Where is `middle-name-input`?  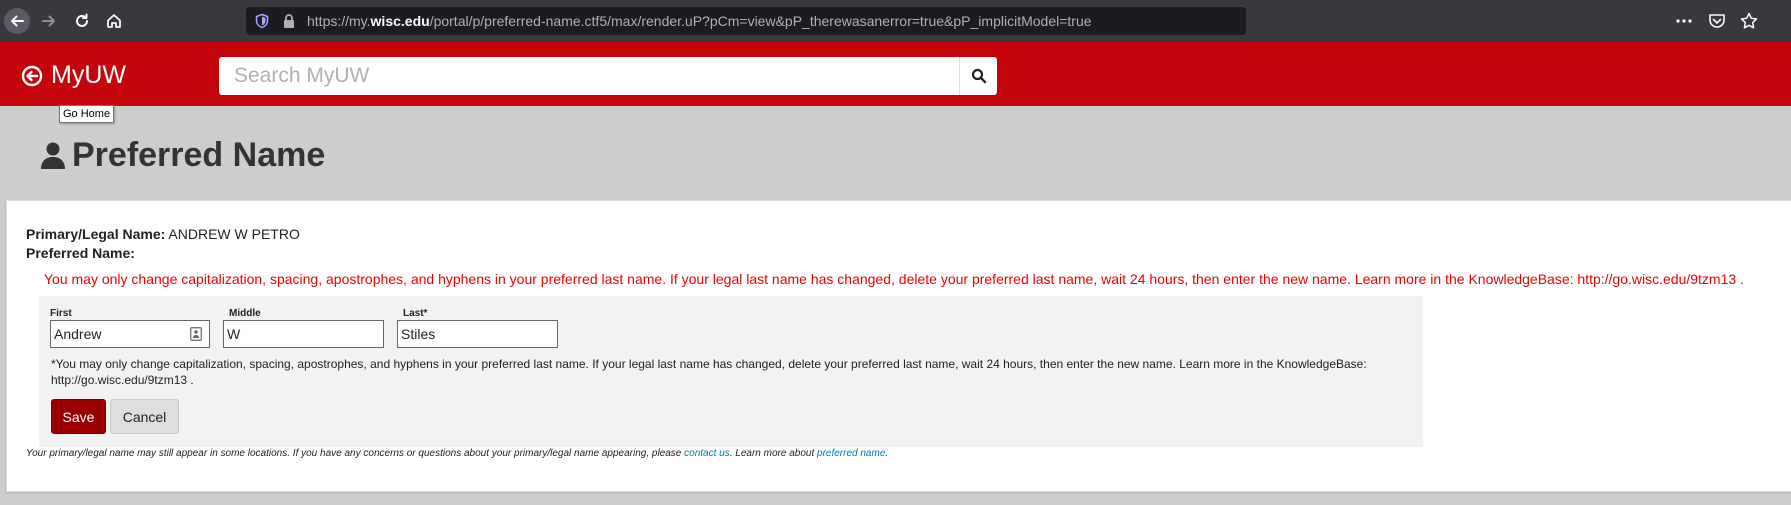
middle-name-input is located at coordinates (303, 334).